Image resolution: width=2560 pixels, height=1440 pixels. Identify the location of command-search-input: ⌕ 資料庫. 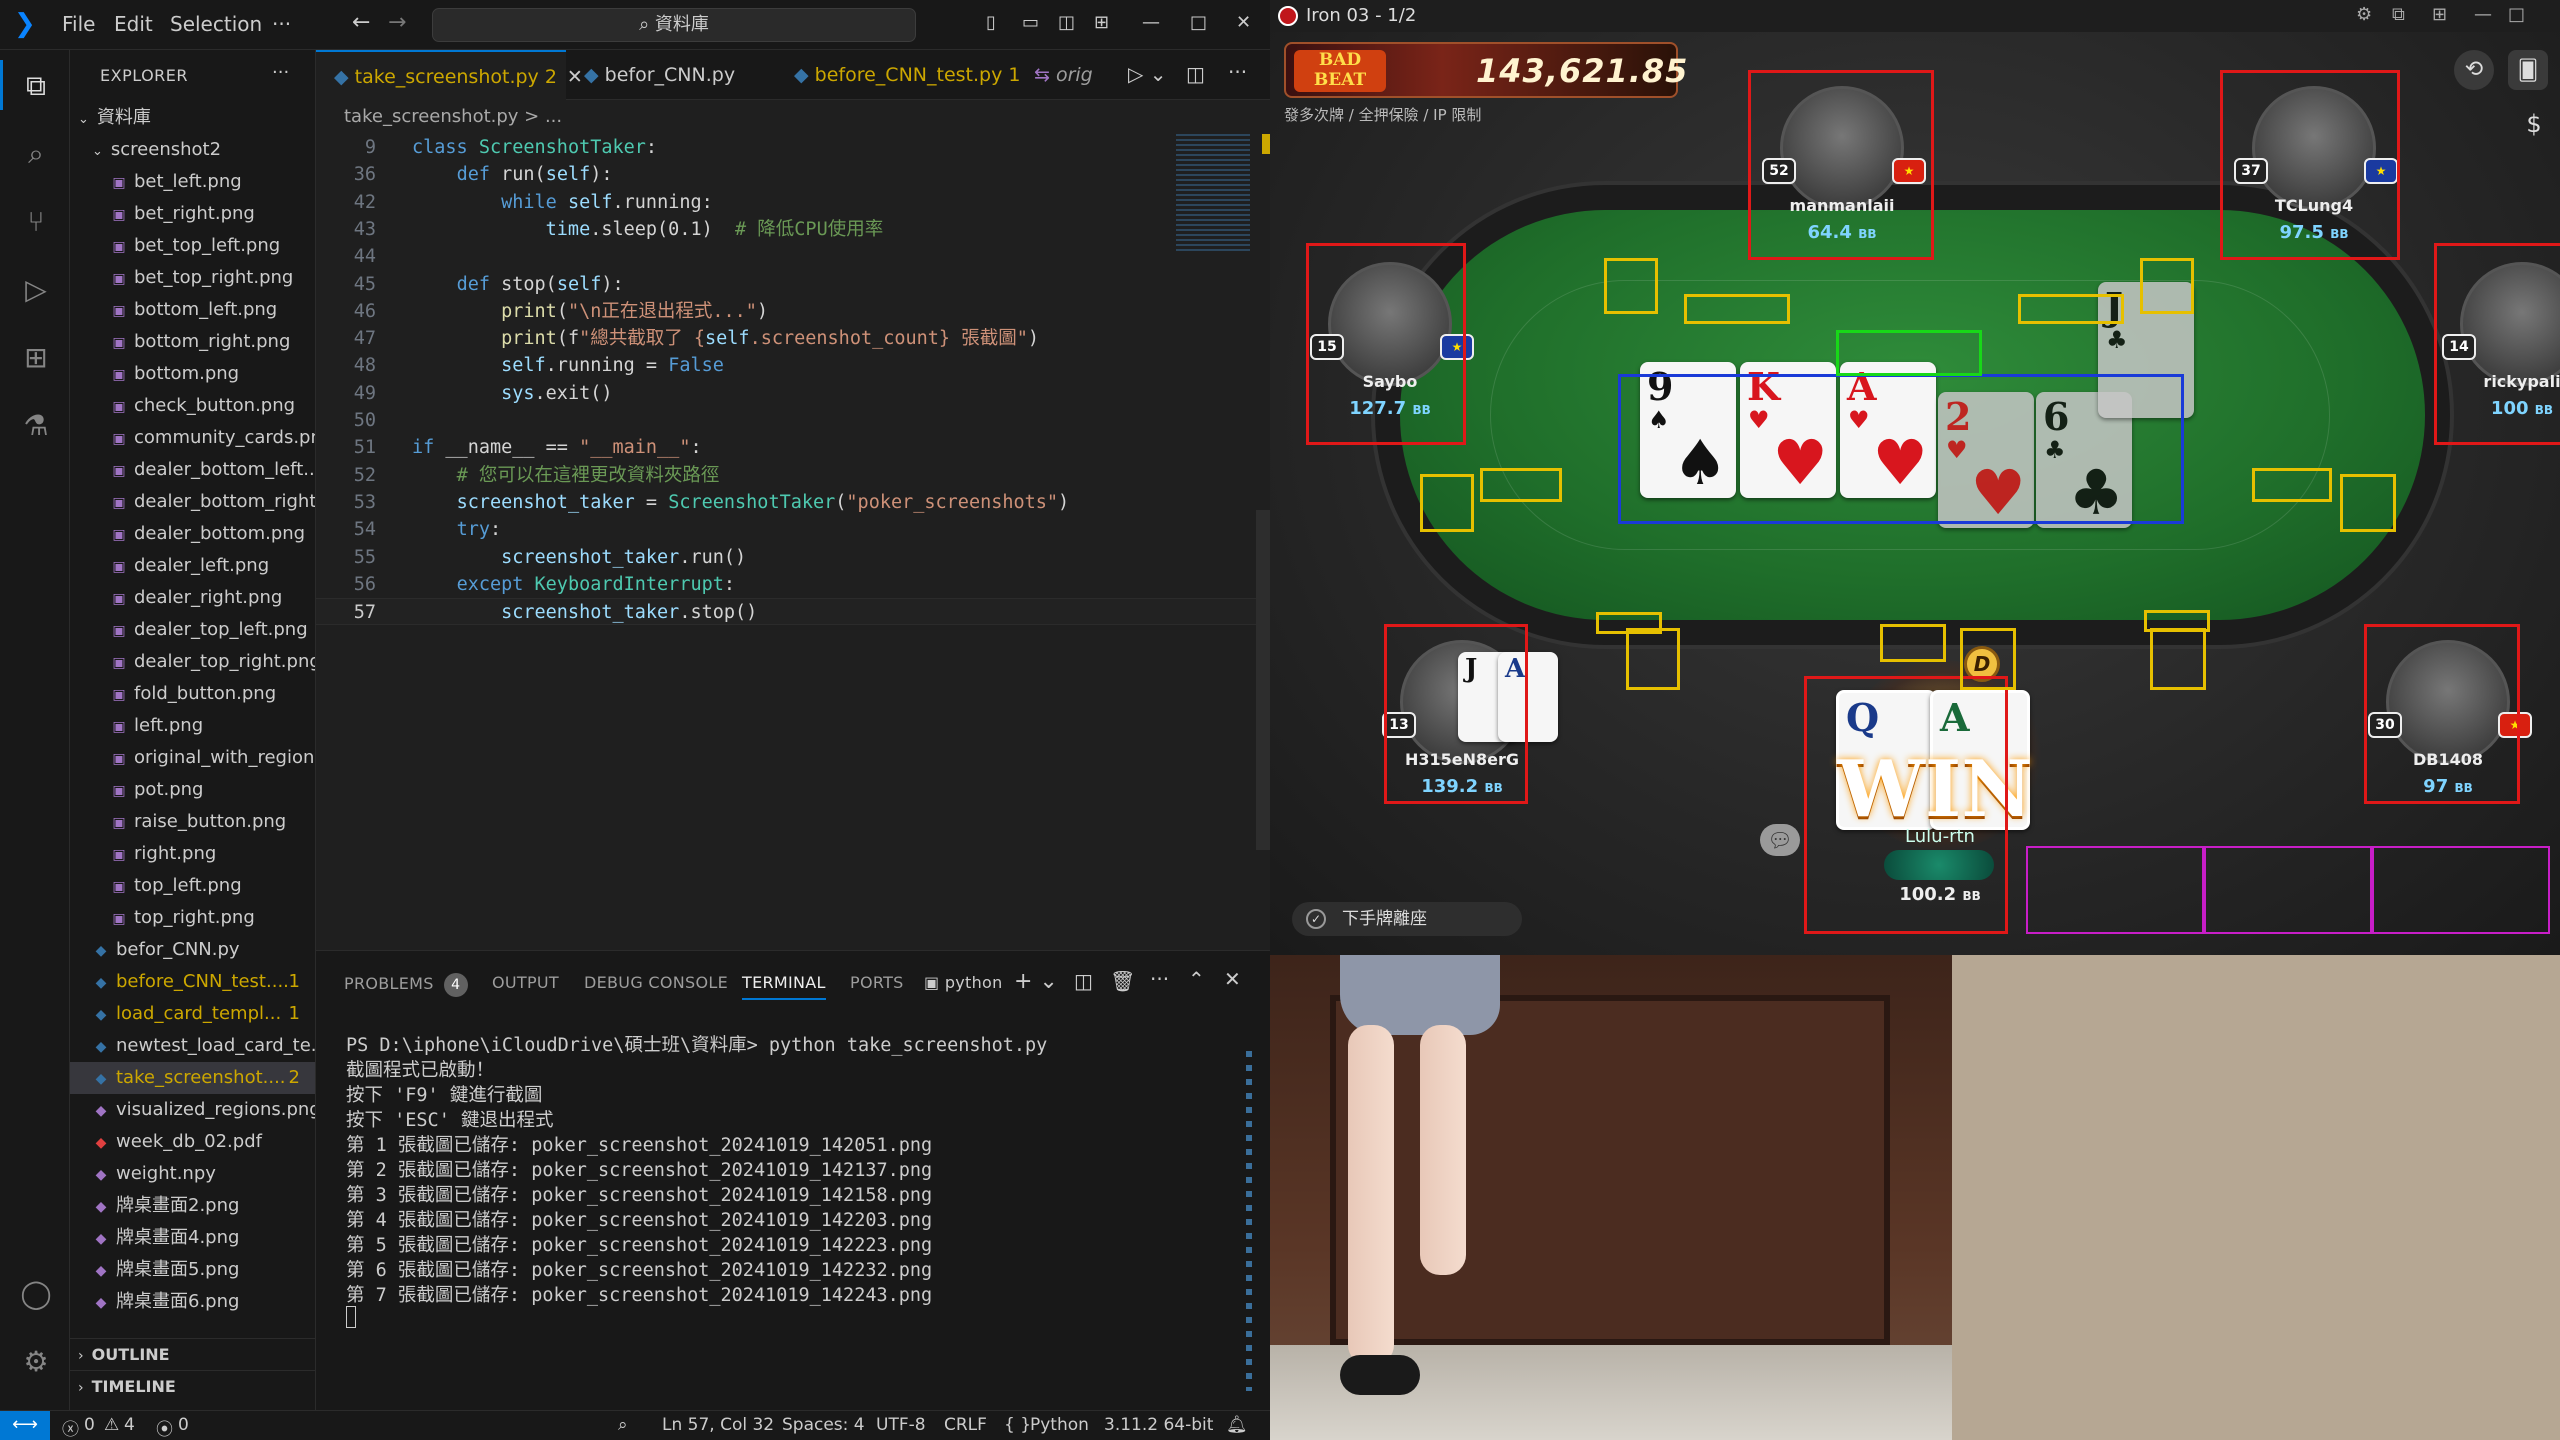
(674, 25).